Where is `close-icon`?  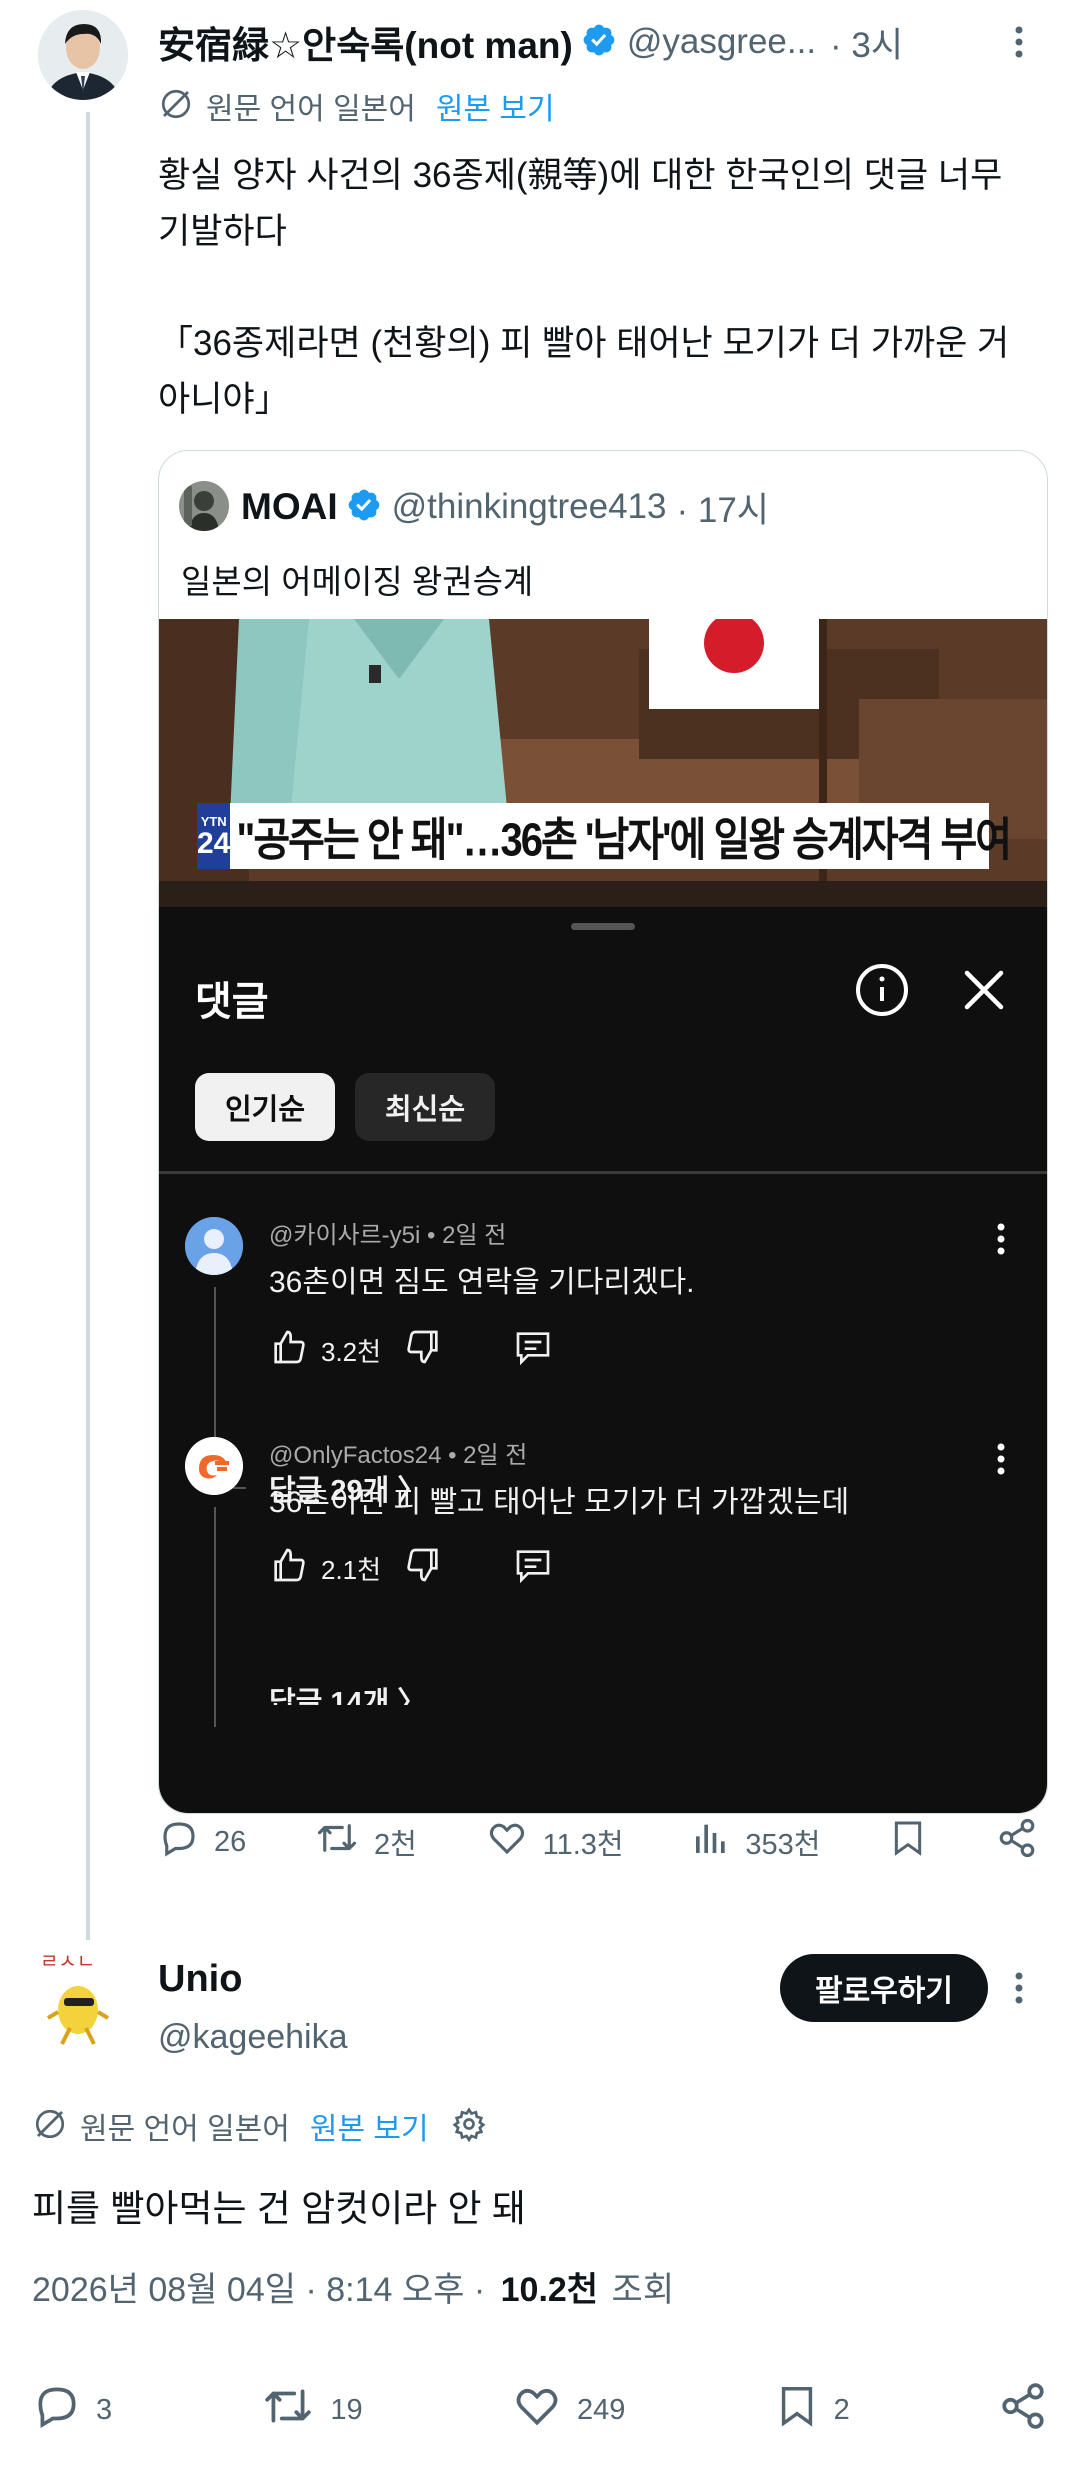 close-icon is located at coordinates (984, 992).